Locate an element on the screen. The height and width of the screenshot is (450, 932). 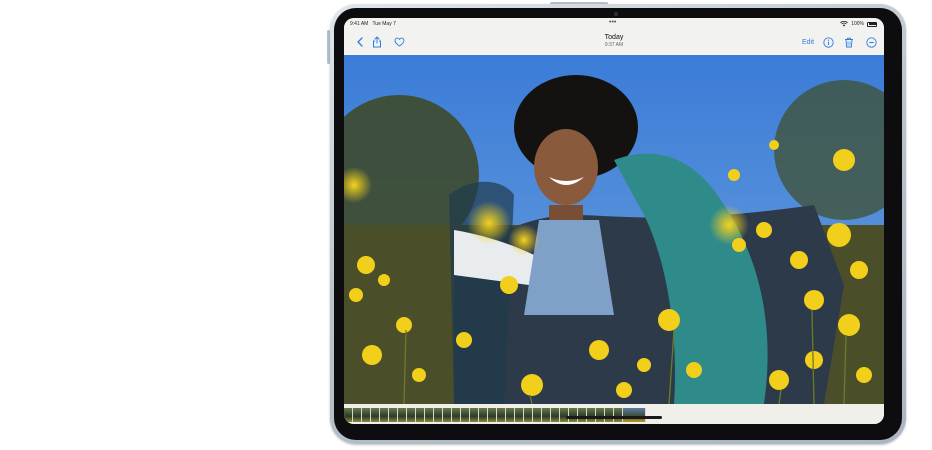
thumbnail-selected is located at coordinates (634, 415).